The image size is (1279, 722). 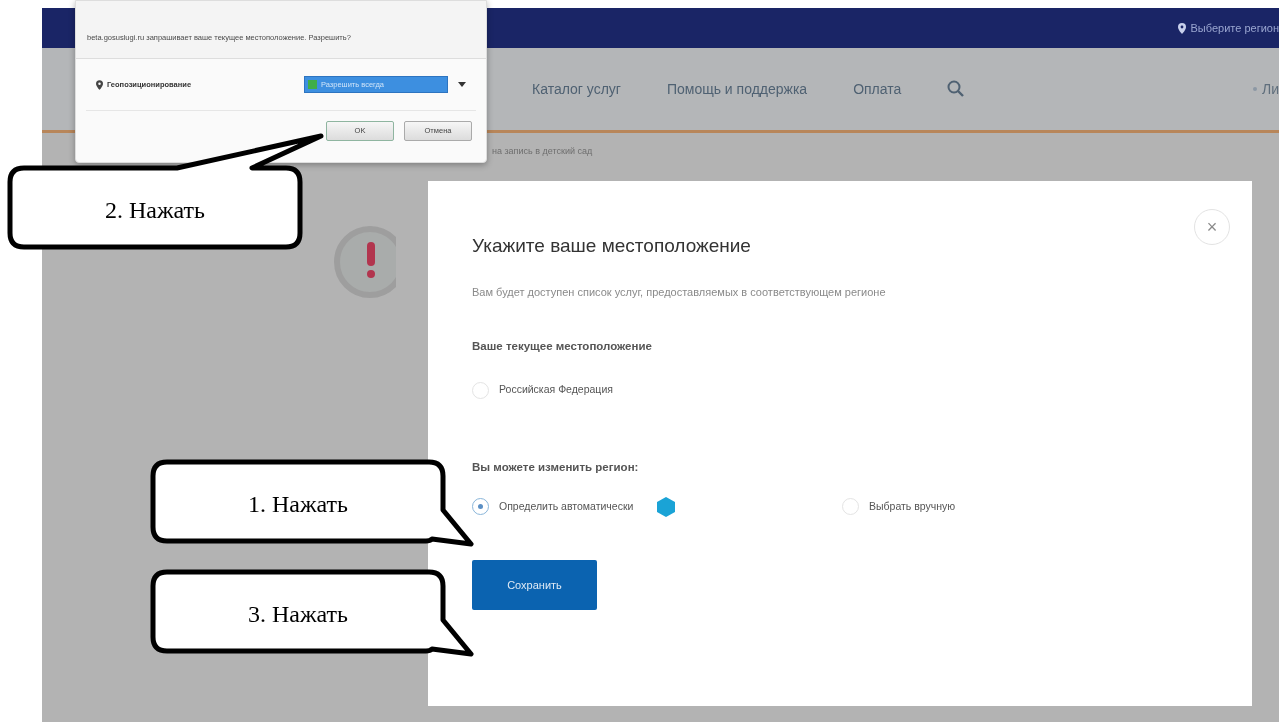 What do you see at coordinates (877, 89) in the screenshot?
I see `nav-link-item: Оплата` at bounding box center [877, 89].